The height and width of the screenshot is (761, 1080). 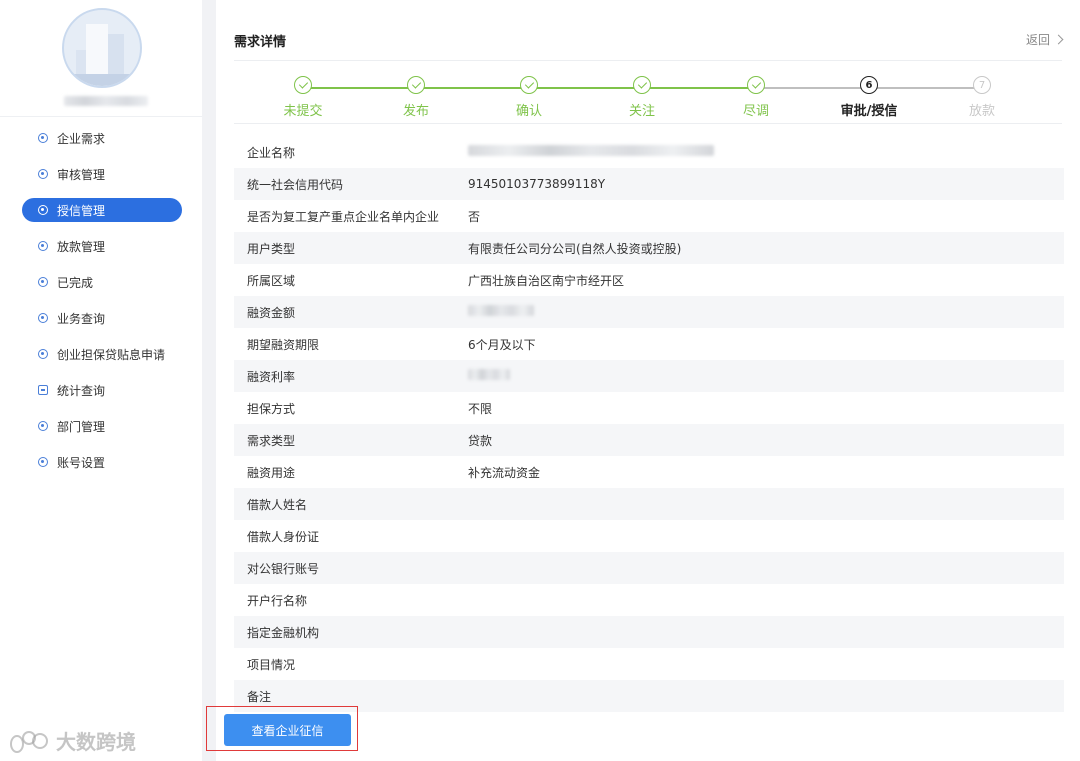 What do you see at coordinates (642, 97) in the screenshot?
I see `step-4: 关注` at bounding box center [642, 97].